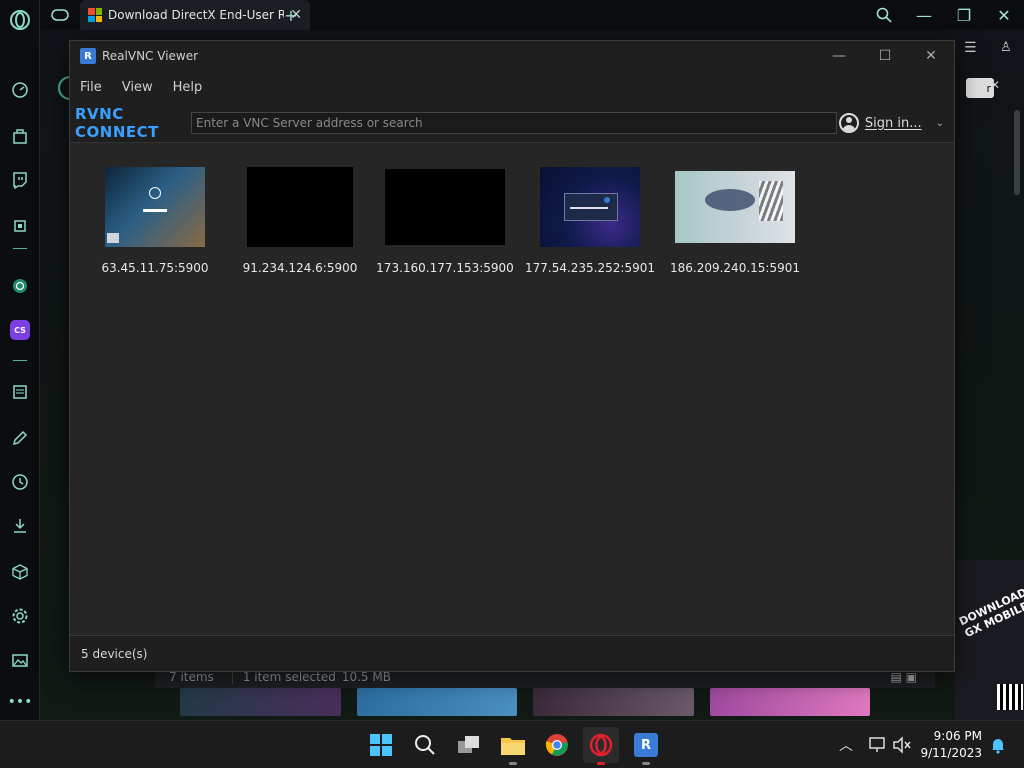 Image resolution: width=1024 pixels, height=768 pixels. What do you see at coordinates (924, 15) in the screenshot?
I see `minimize-icon: —` at bounding box center [924, 15].